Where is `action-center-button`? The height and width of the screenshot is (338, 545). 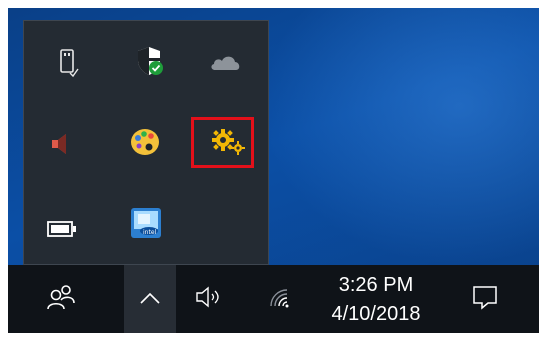 action-center-button is located at coordinates (485, 299).